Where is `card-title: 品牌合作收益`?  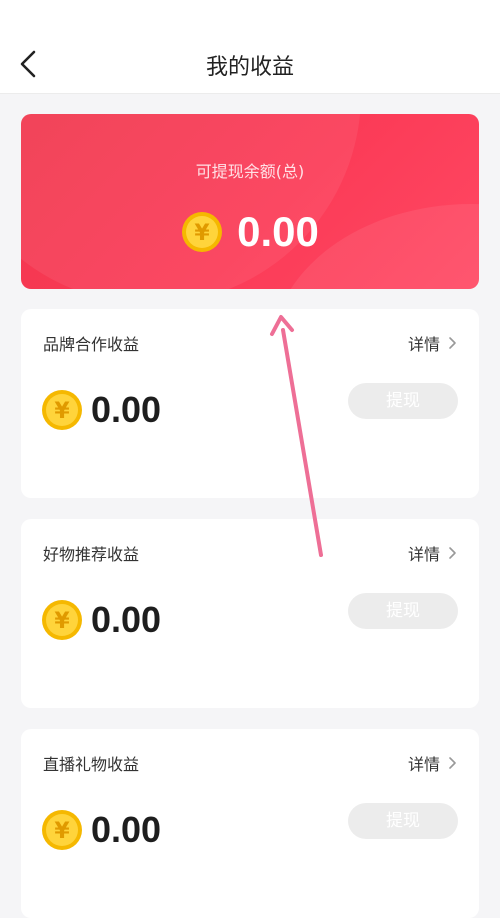 card-title: 品牌合作收益 is located at coordinates (91, 344).